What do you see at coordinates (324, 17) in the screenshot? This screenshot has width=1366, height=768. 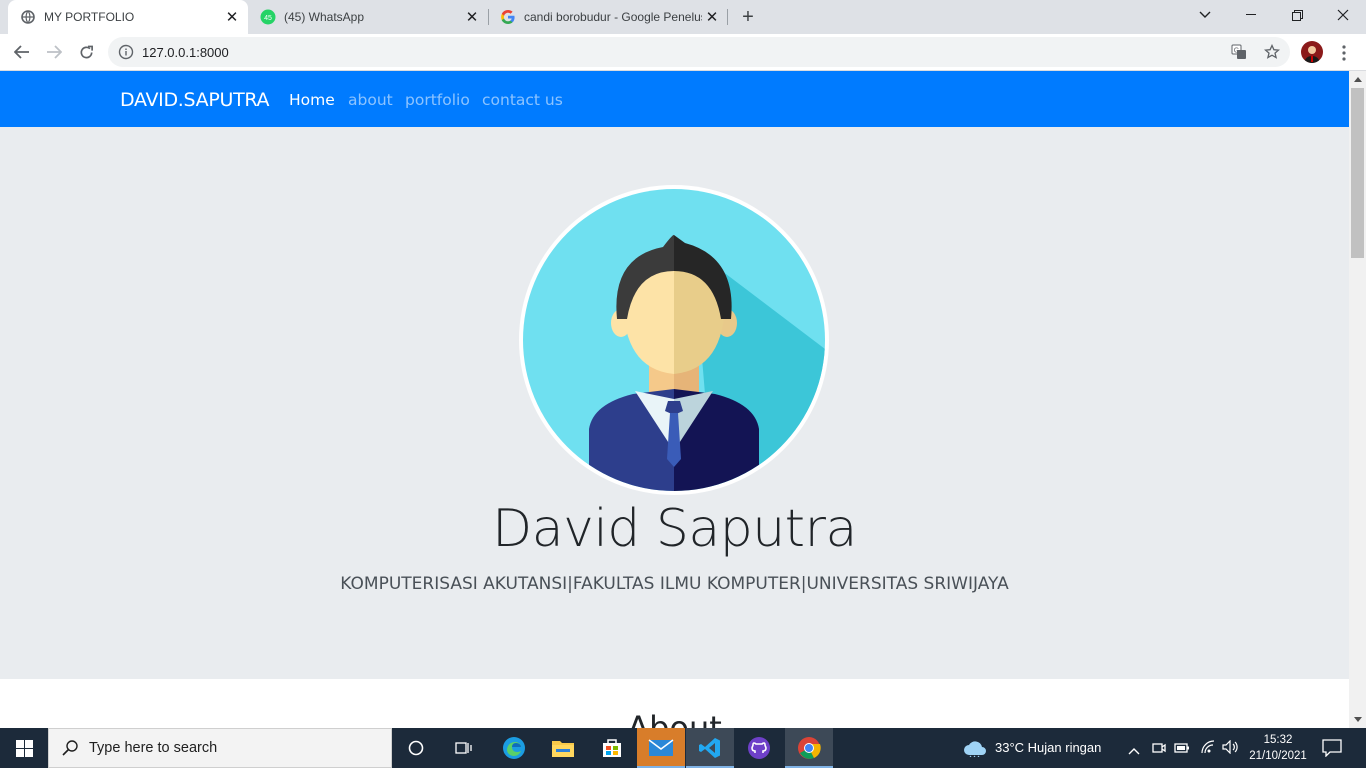 I see `tab-title: (45) WhatsApp` at bounding box center [324, 17].